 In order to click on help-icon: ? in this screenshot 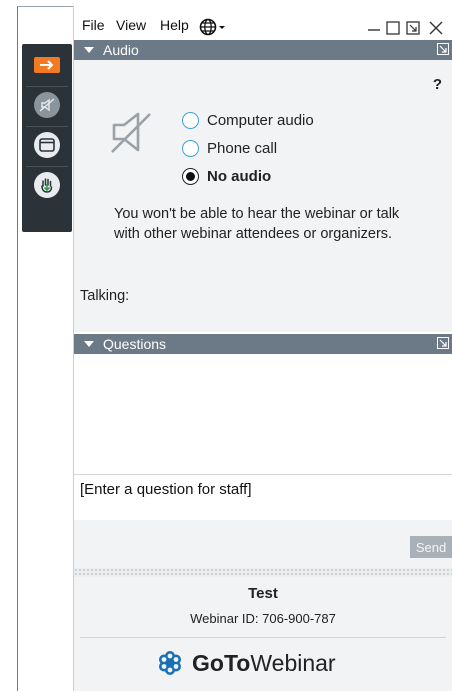, I will do `click(437, 84)`.